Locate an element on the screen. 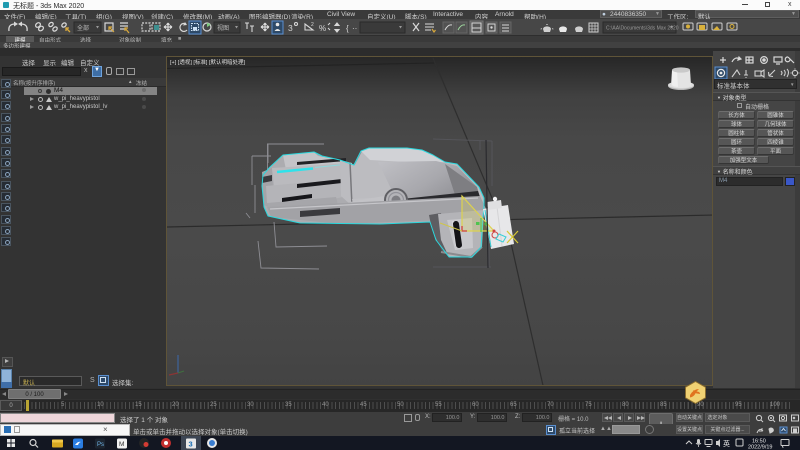 Image resolution: width=800 pixels, height=450 pixels. svg-text: 英 is located at coordinates (726, 443).